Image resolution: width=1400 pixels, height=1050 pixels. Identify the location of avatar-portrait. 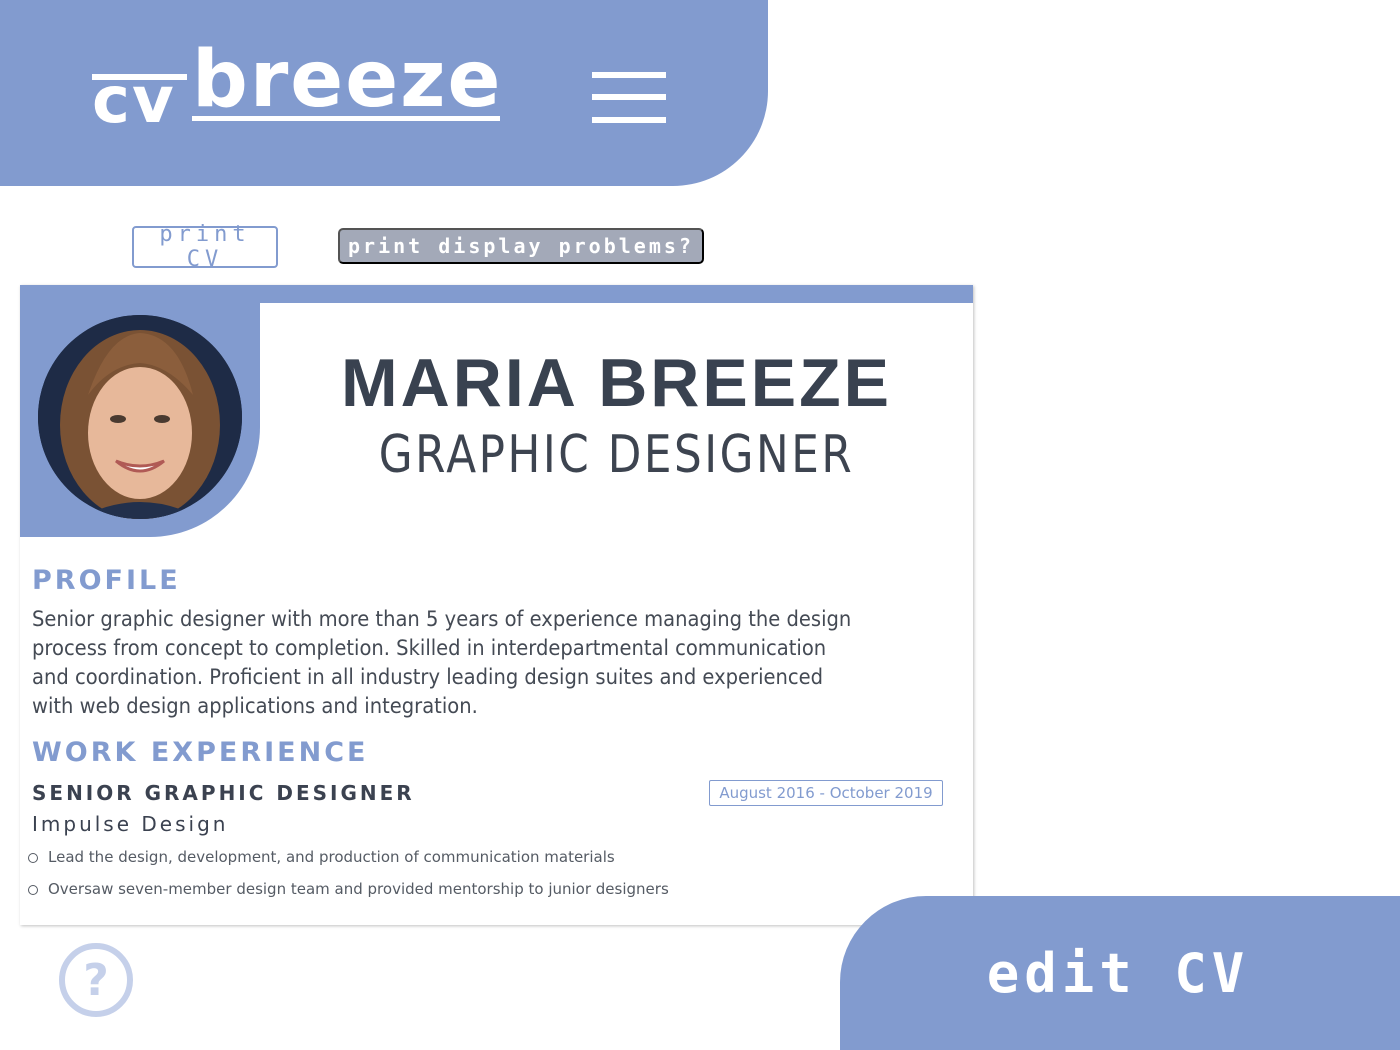
(140, 417).